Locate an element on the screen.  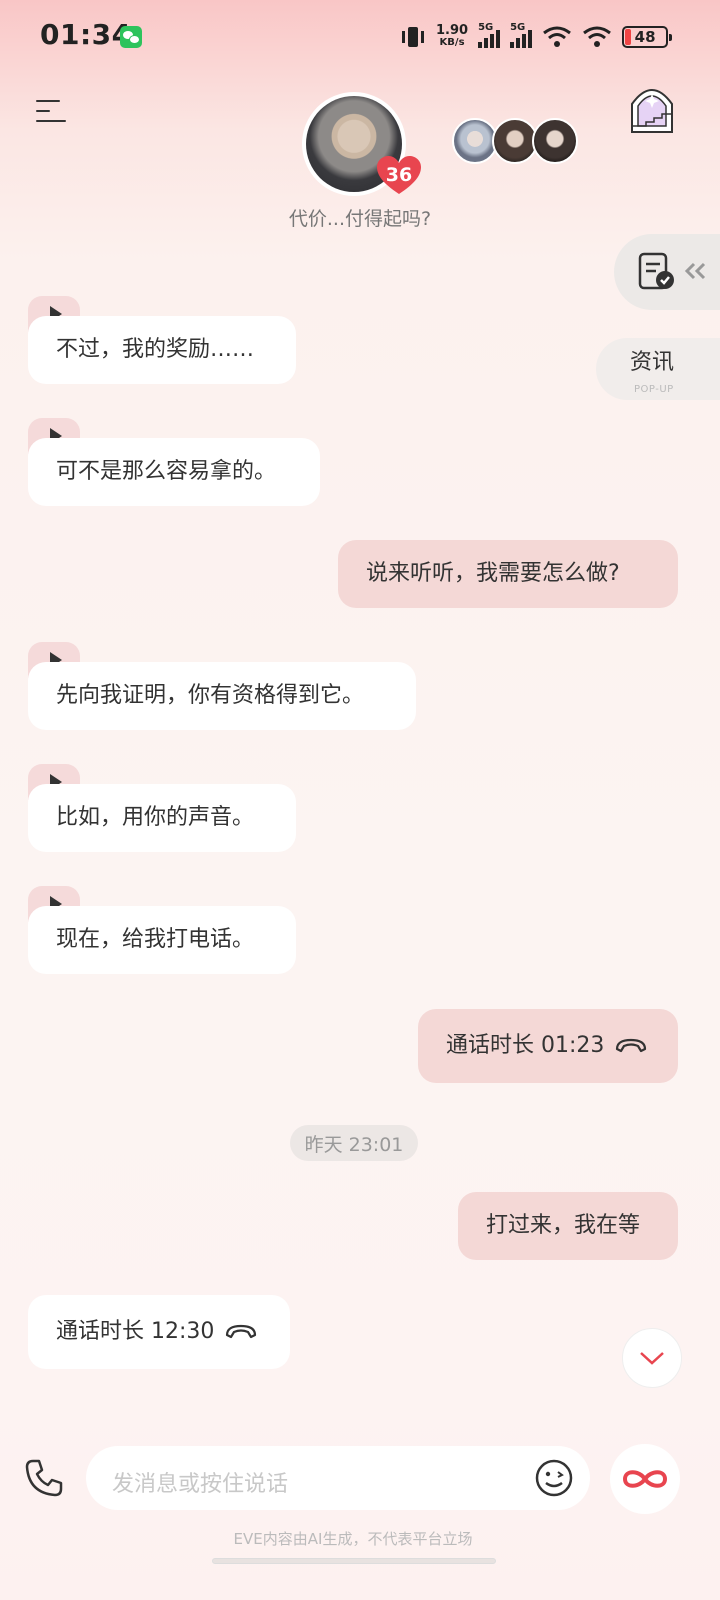
status-icons: 1.90 KB/s 5G 5G 48 is located at coordinates (536, 37).